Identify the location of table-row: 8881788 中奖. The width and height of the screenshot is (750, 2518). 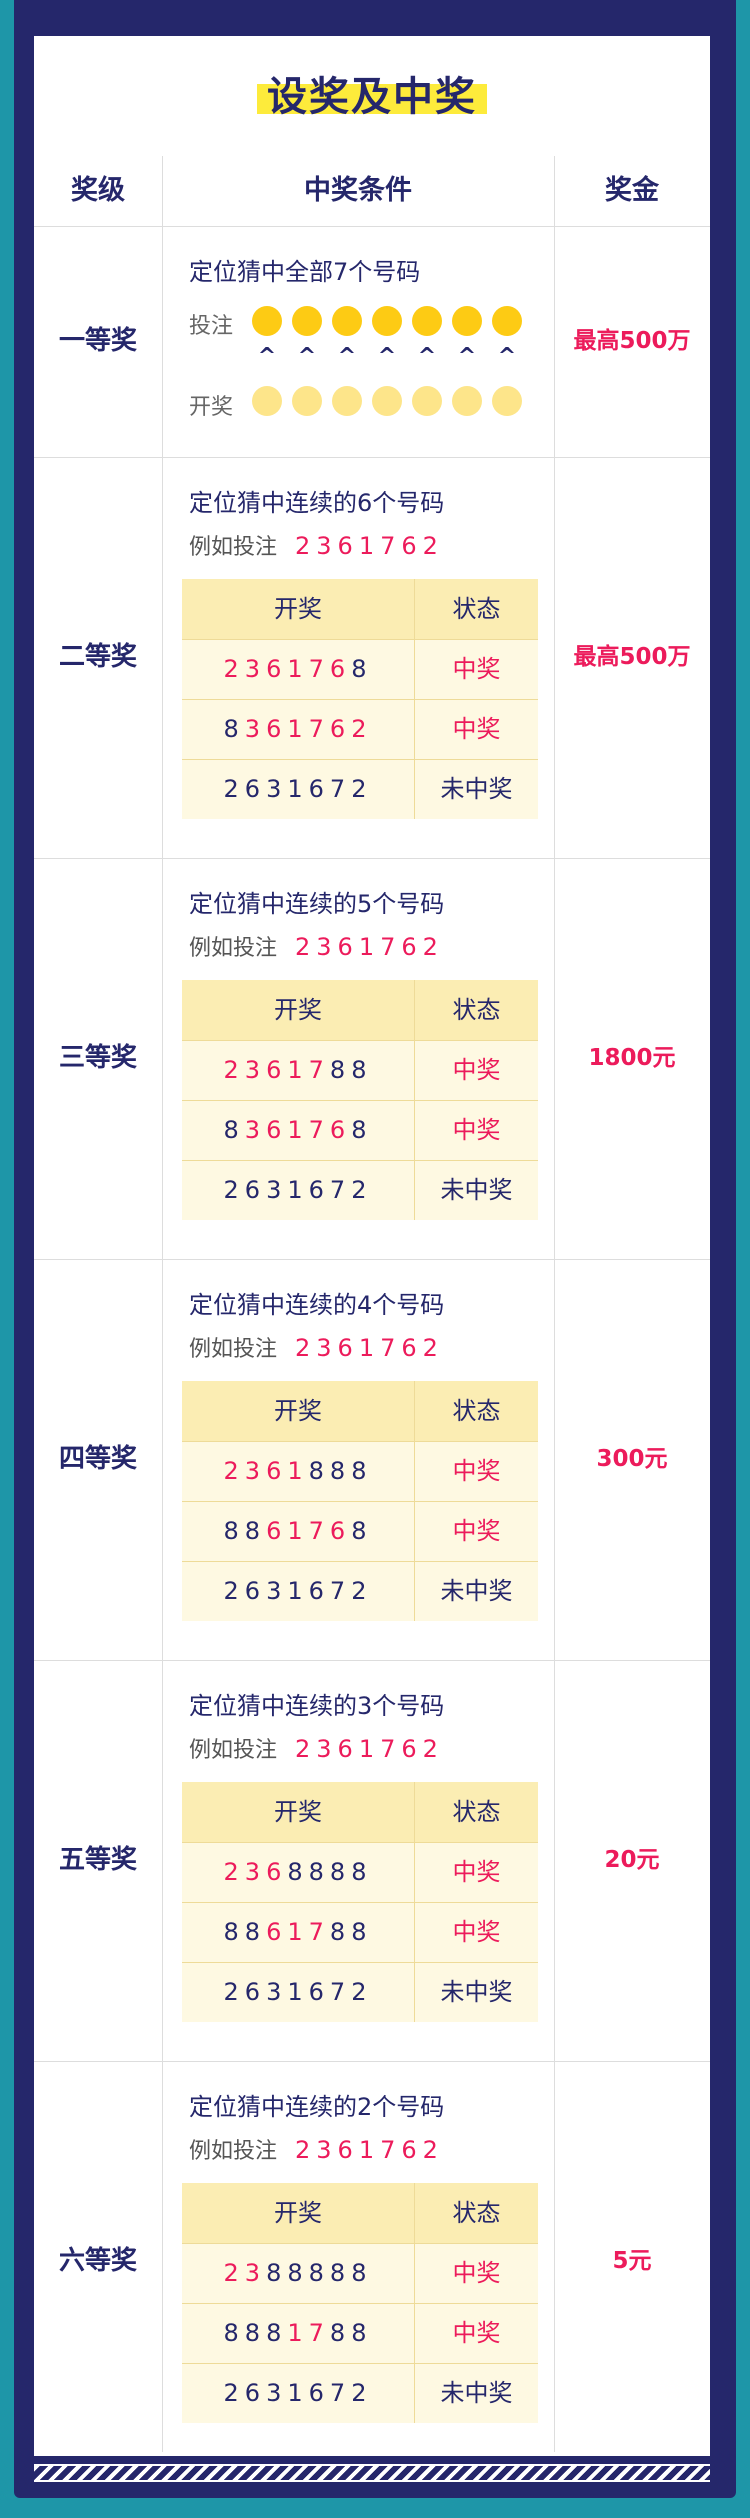
(360, 2333).